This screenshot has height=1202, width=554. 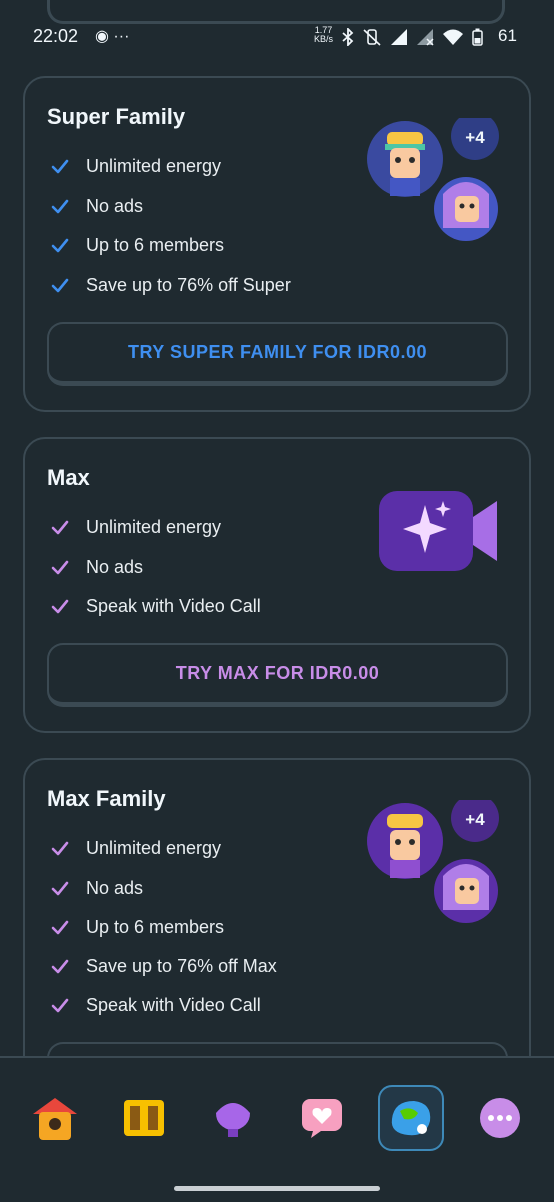 I want to click on try-max-button: TRY MAX FOR IDR0.00, so click(x=277, y=675).